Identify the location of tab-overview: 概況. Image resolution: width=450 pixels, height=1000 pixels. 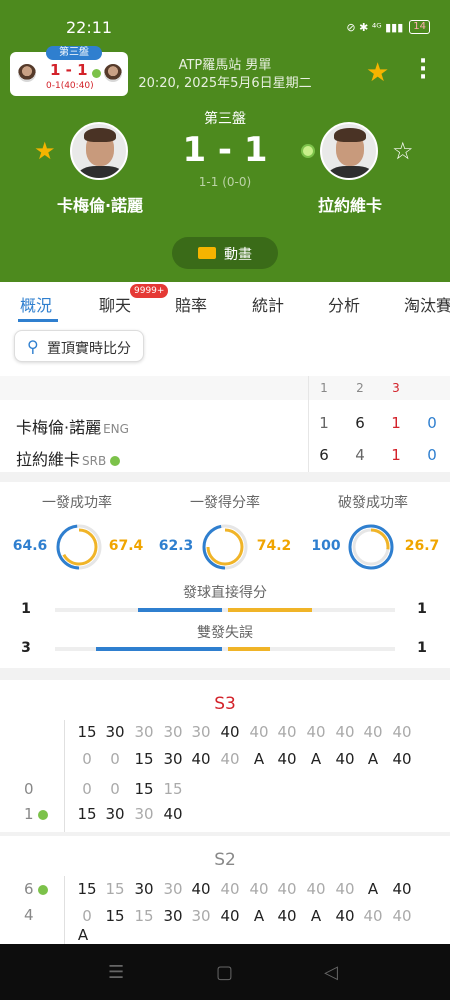
(36, 304).